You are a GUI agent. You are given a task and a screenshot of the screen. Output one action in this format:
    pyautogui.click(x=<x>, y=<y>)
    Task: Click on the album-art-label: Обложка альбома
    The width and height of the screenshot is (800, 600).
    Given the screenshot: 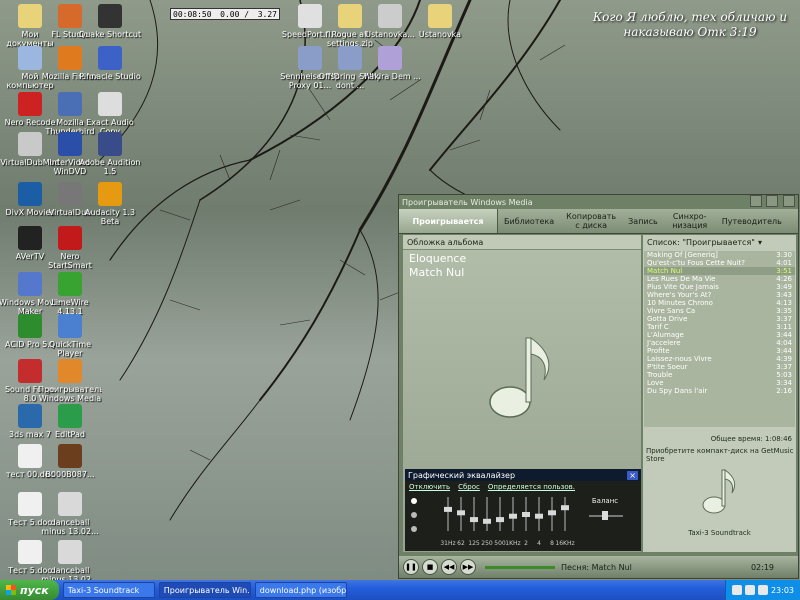 What is the action you would take?
    pyautogui.click(x=445, y=242)
    